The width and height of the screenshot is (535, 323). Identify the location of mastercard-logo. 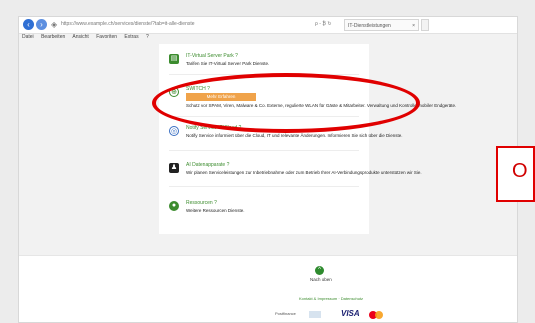
(376, 315).